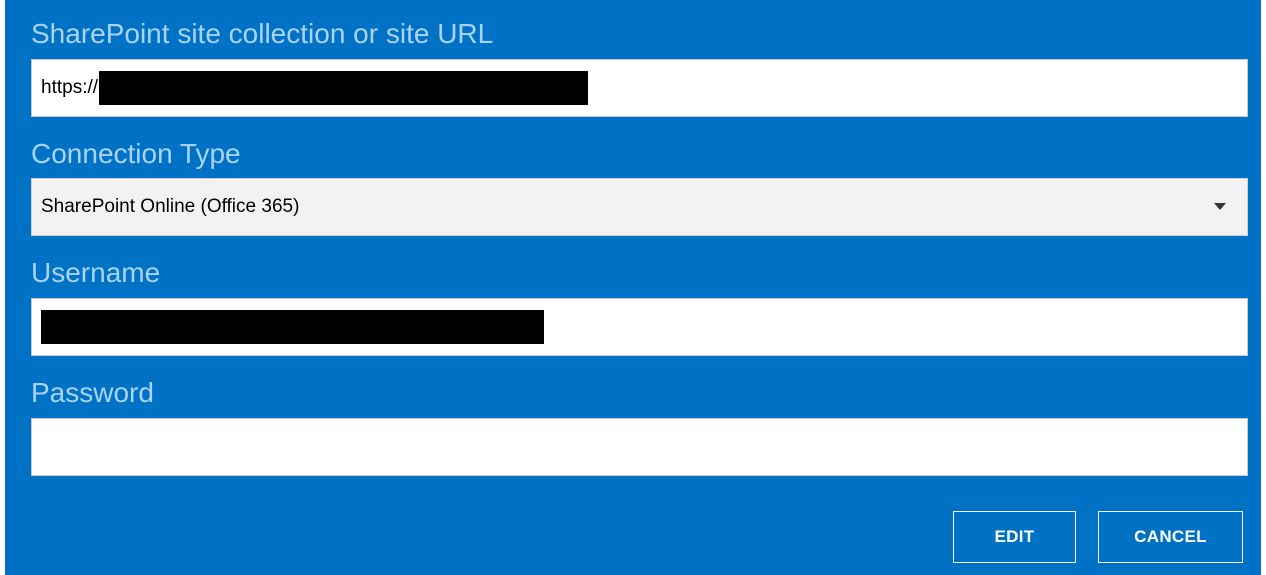 This screenshot has height=575, width=1266. I want to click on redacted-url-text, so click(344, 88).